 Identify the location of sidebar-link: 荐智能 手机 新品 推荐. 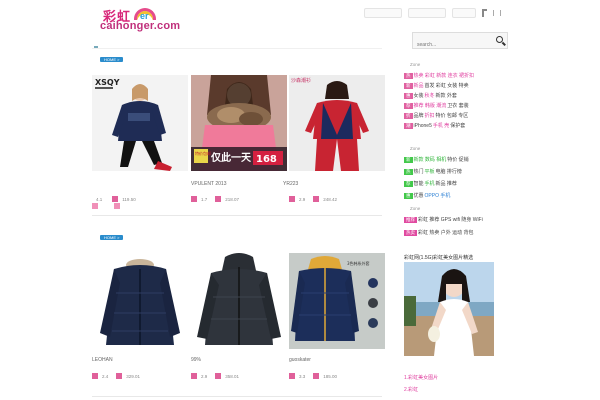
(430, 183).